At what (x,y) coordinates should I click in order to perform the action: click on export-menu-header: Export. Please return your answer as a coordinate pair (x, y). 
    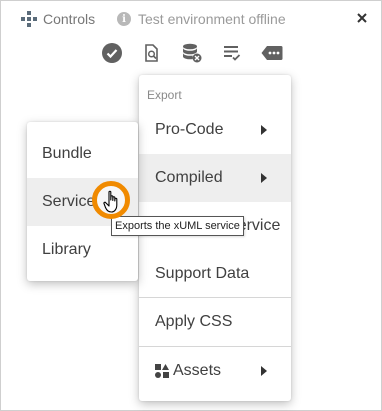
    Looking at the image, I should click on (164, 95).